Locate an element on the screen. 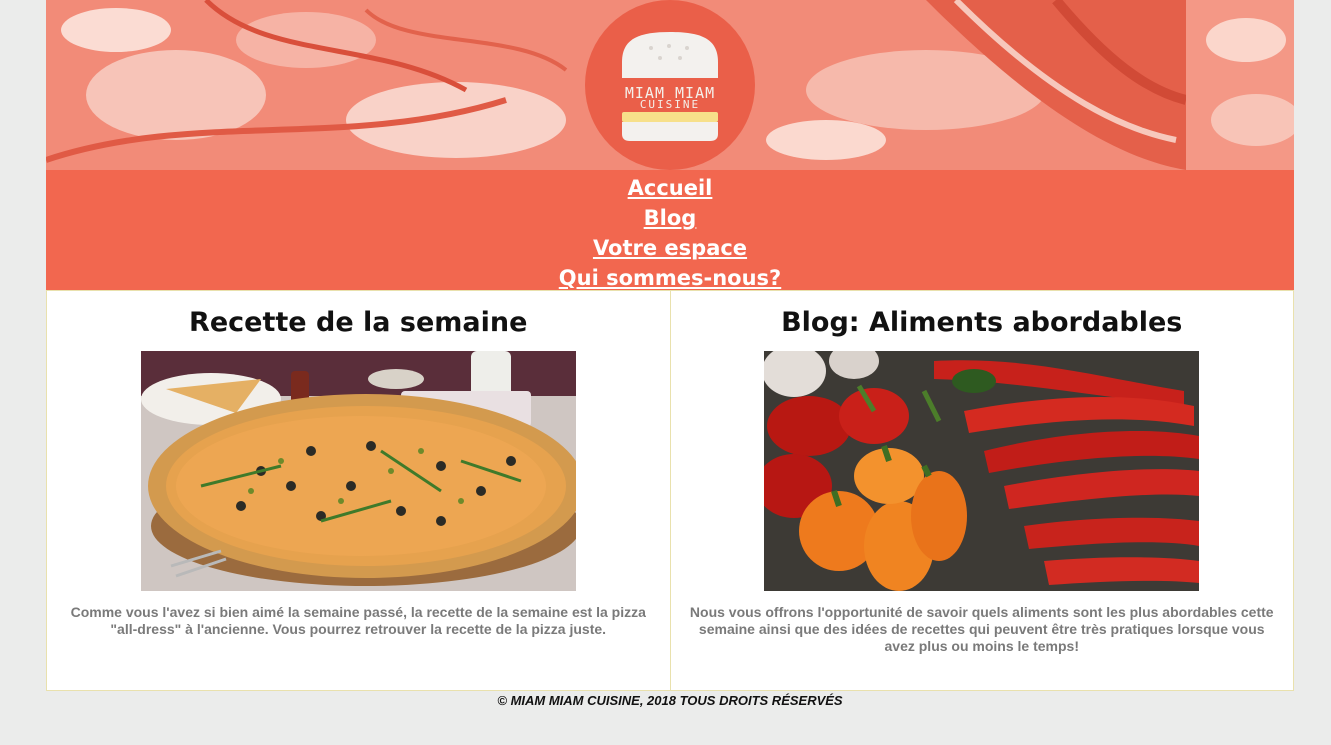  nav-link-votre-espace: Votre espace is located at coordinates (670, 249).